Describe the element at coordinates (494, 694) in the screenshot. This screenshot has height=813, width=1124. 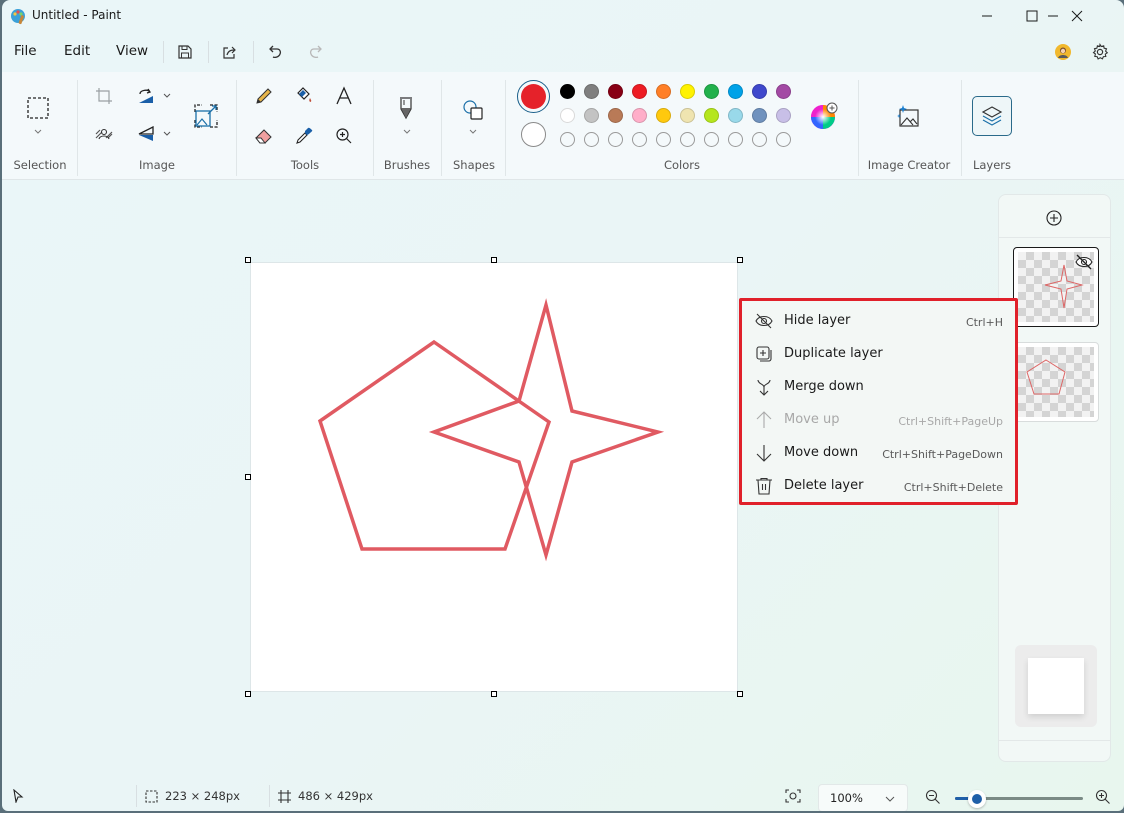
I see `resize-handle-bottom` at that location.